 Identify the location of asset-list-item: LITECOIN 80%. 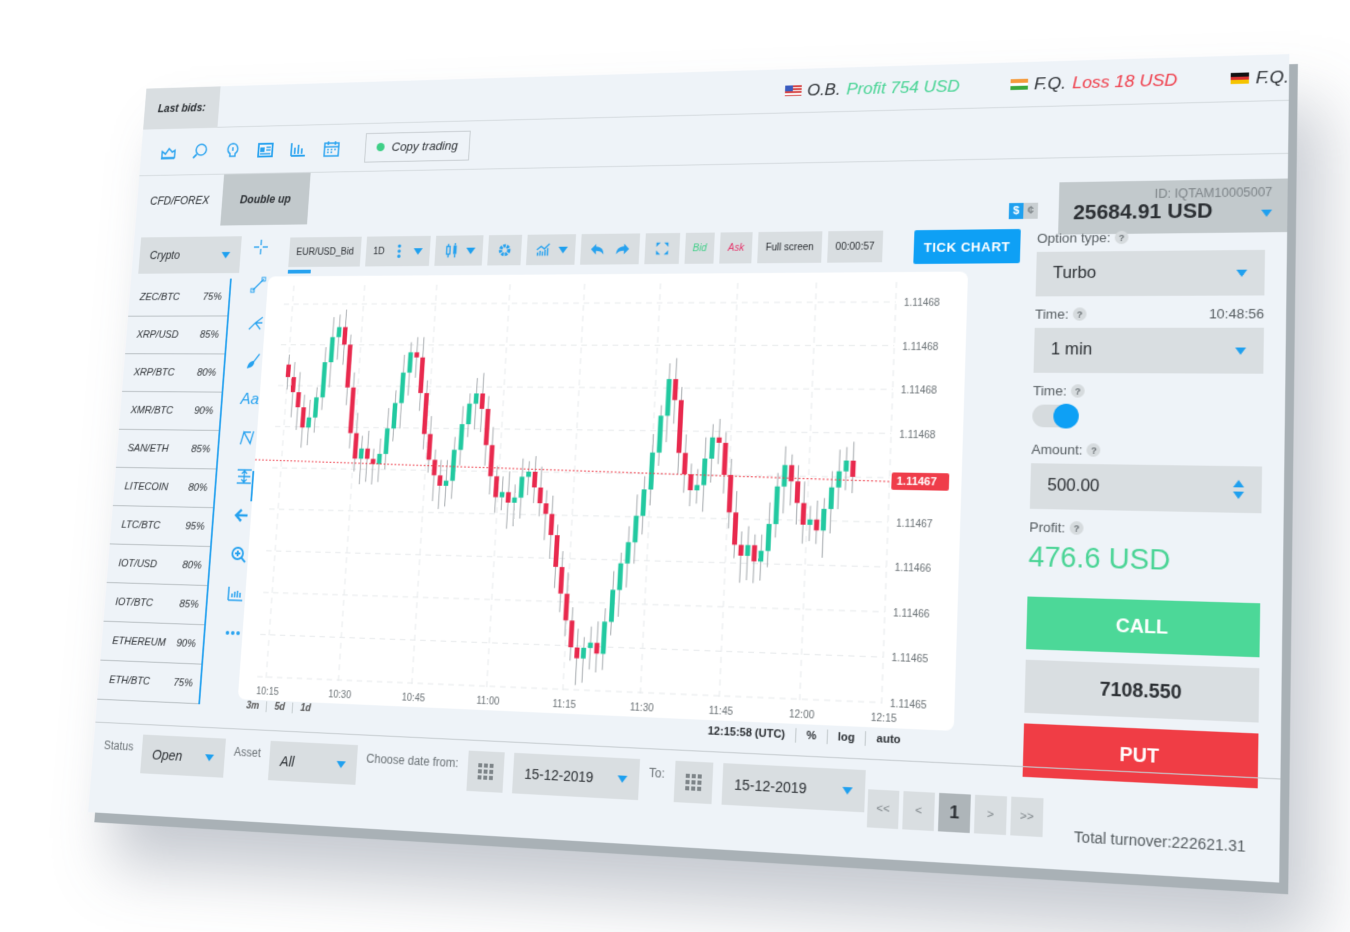
(164, 488).